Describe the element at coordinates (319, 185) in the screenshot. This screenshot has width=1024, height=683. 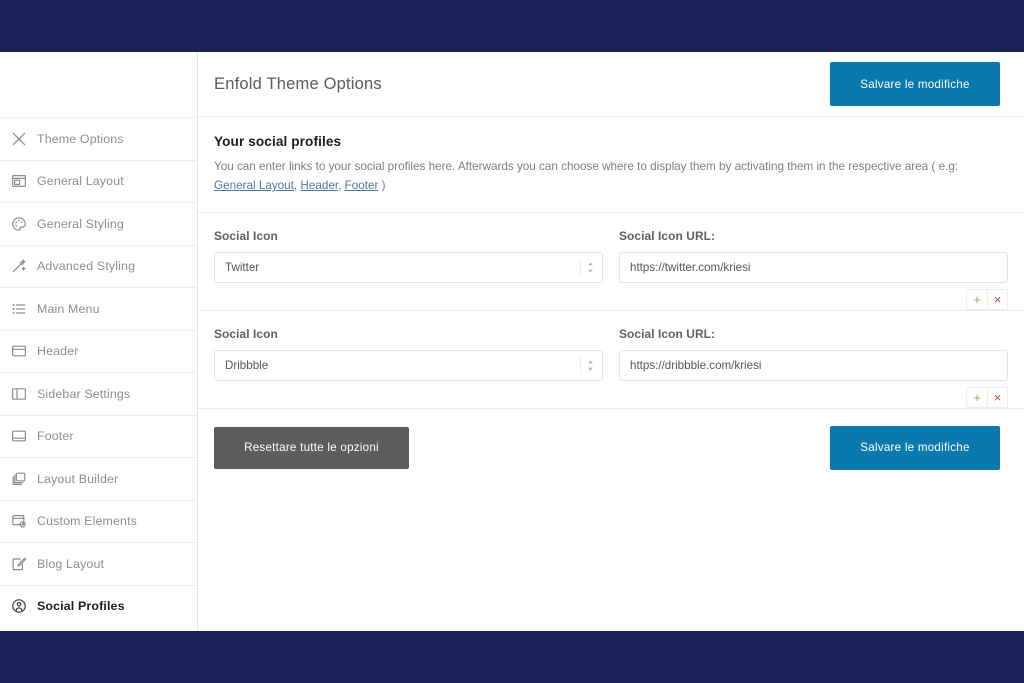
I see `link-header: Header` at that location.